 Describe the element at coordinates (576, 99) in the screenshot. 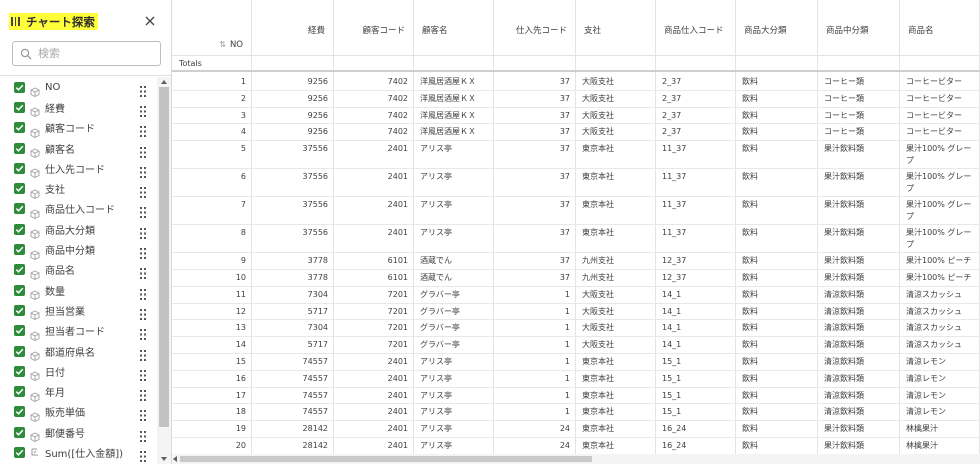

I see `table-row: 2 9256 7402 洋風居酒屋ＫＸ 37 大阪支社 2_37 飲料 コーヒー類 コーヒービター` at that location.